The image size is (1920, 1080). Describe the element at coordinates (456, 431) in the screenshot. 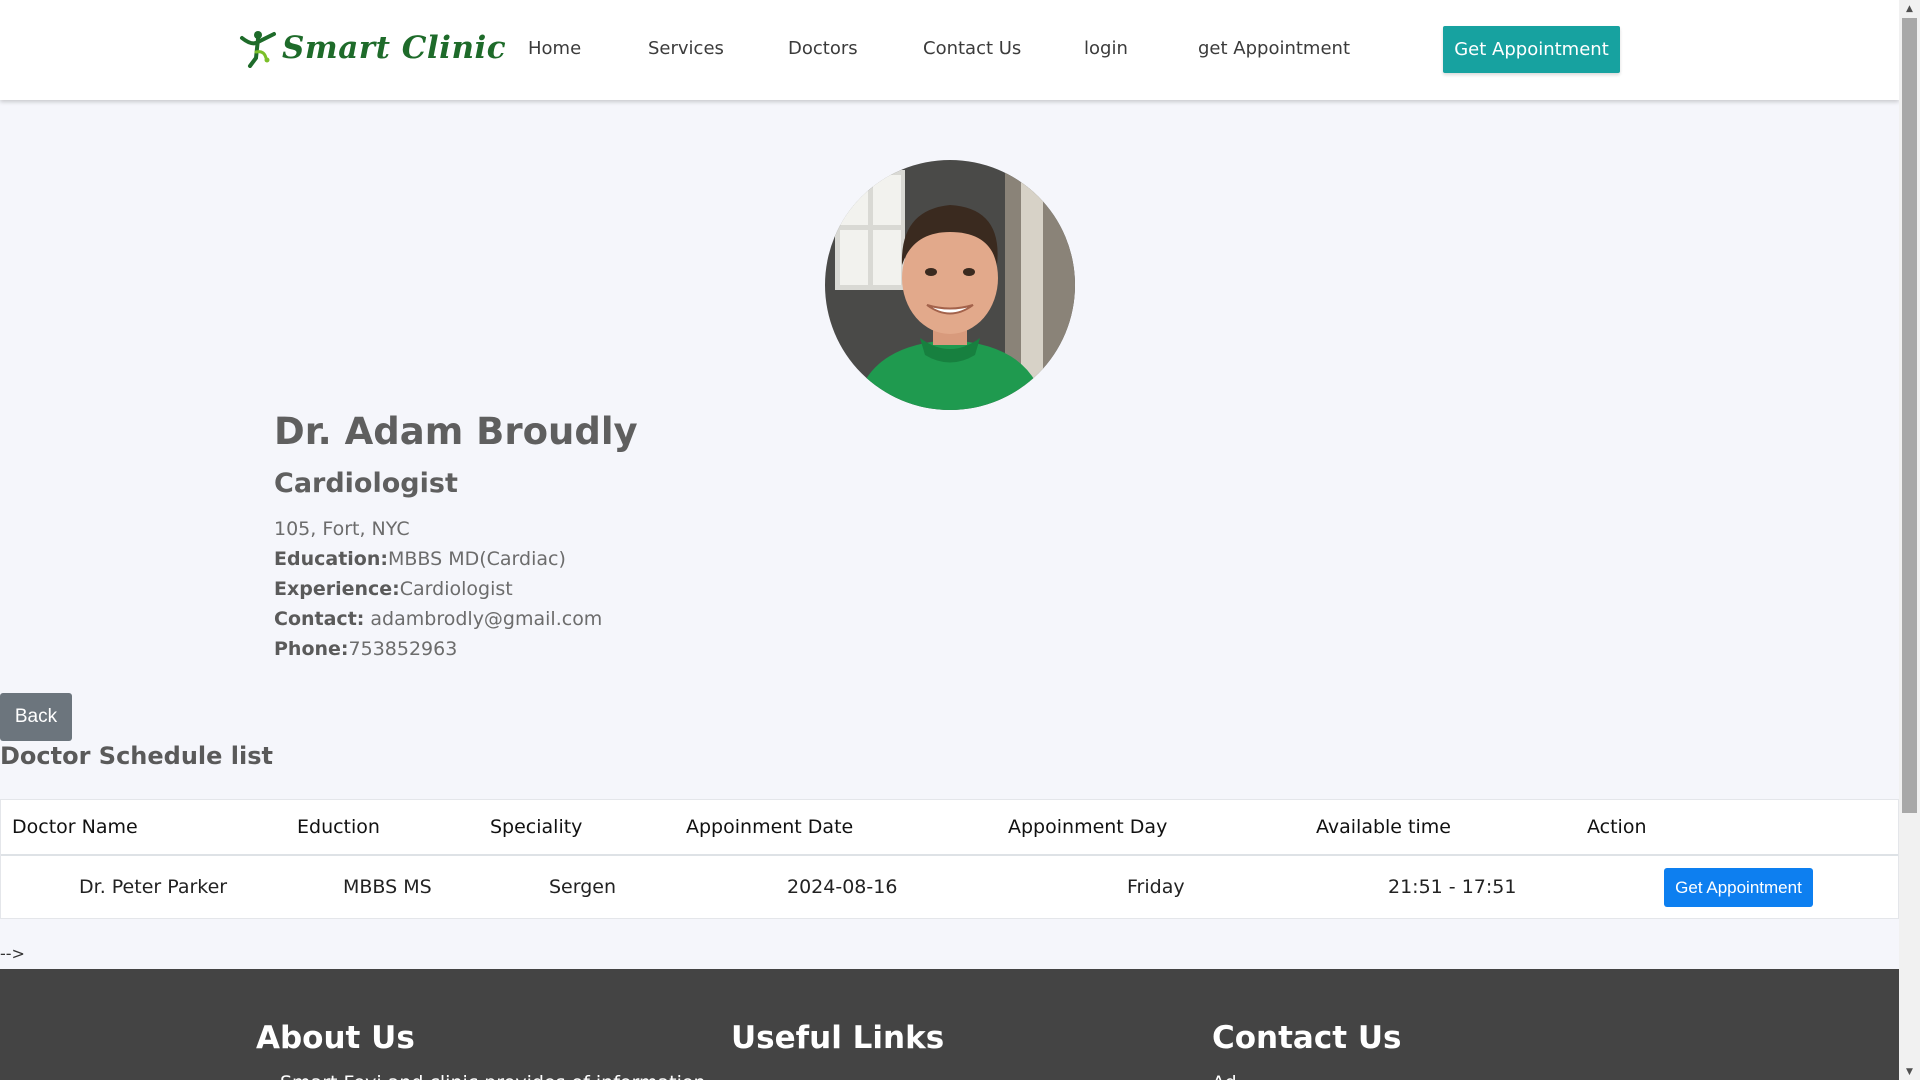

I see `doctor-name: Dr. Adam Broudly` at that location.